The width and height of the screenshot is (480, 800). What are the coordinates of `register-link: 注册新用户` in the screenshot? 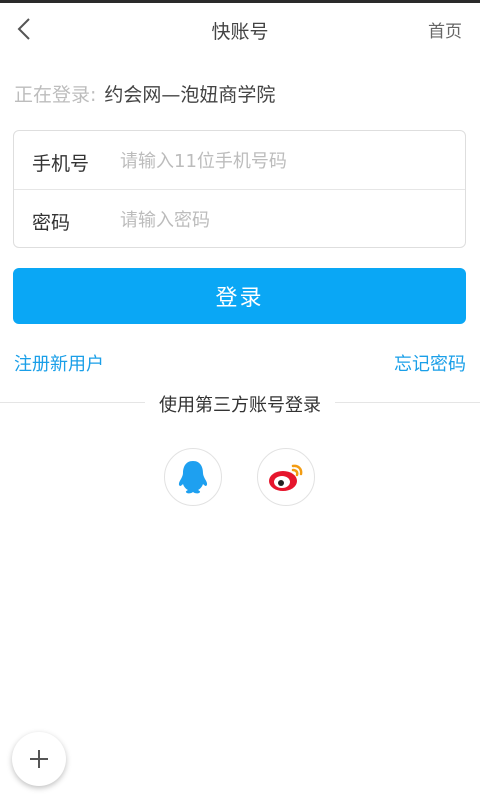 It's located at (59, 363).